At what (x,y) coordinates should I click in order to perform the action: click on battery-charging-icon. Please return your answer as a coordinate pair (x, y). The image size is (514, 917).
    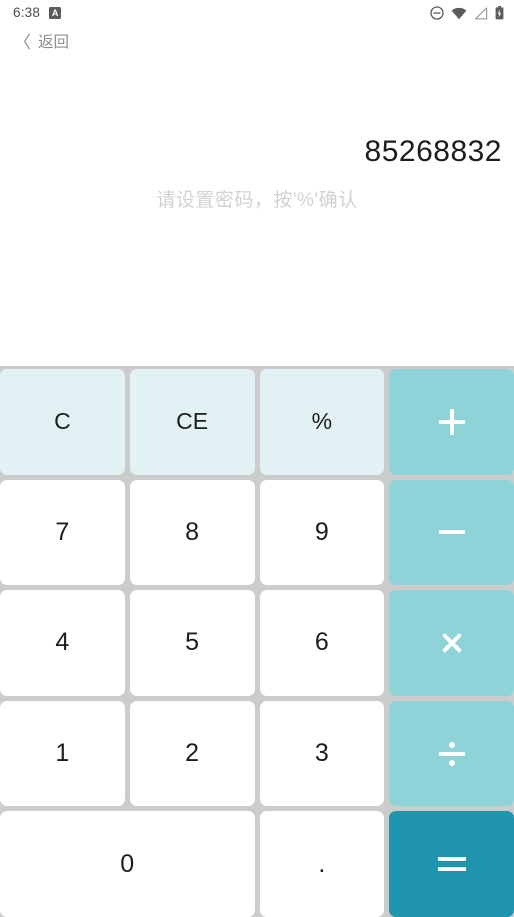
    Looking at the image, I should click on (499, 13).